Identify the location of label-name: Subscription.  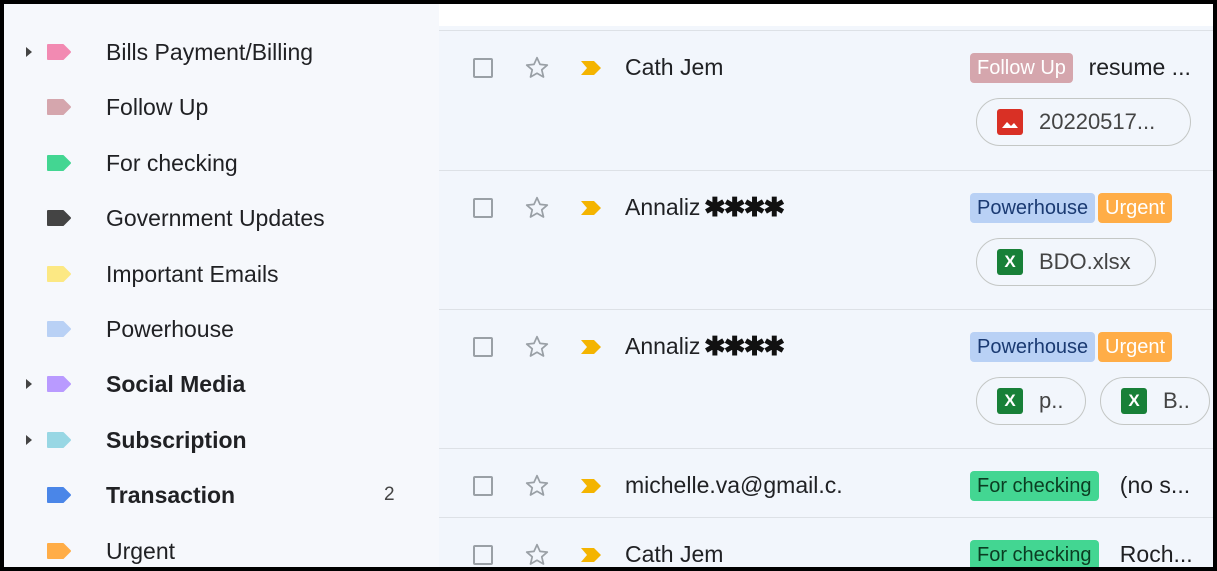
(176, 439).